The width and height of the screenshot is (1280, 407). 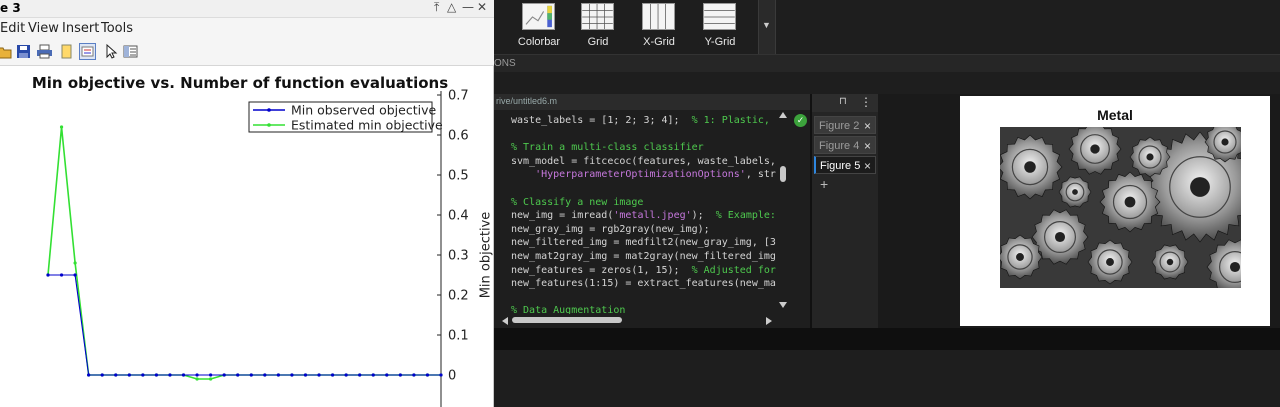 I want to click on code-line: % Classify a new image, so click(x=577, y=202).